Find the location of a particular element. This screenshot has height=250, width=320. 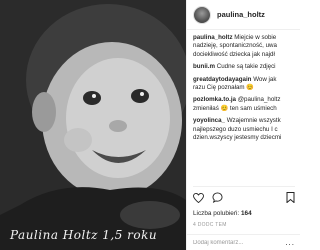

comment-text: Miejcie w sobie is located at coordinates (255, 37).